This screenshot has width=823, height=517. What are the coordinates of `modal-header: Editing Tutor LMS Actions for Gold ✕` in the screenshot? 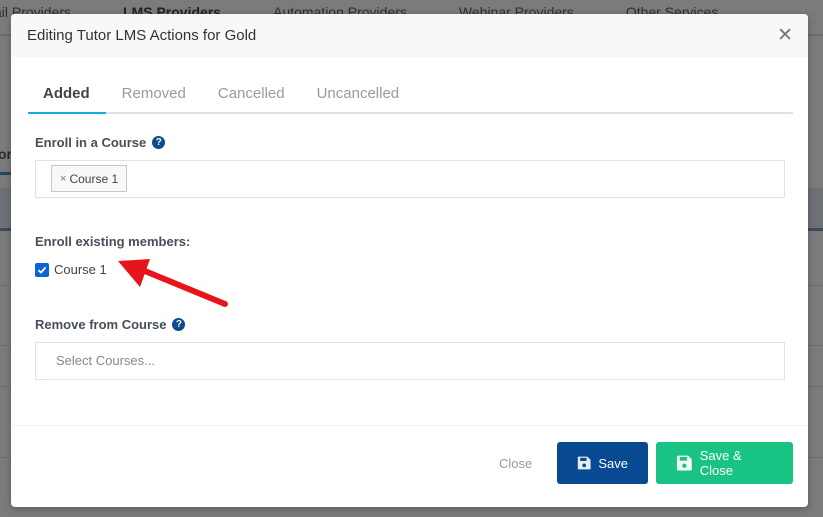 It's located at (409, 35).